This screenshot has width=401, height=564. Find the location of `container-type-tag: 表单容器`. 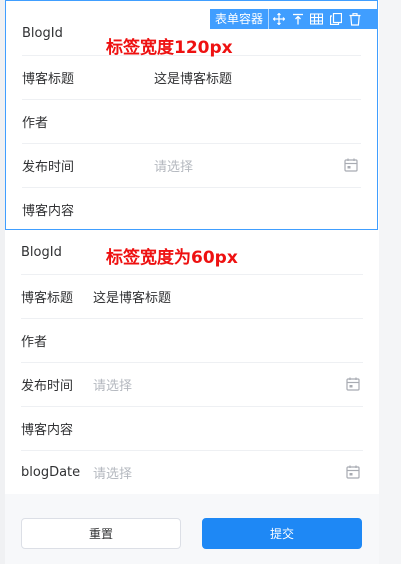

container-type-tag: 表单容器 is located at coordinates (240, 19).